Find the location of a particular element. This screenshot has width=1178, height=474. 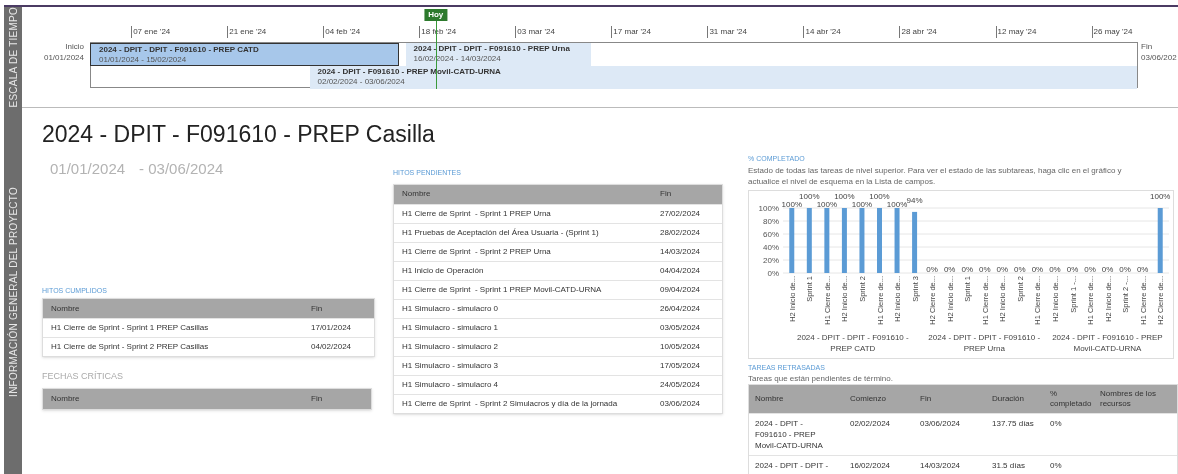

table-cell-text: 2024 - DPIT - F091610 - PREP Movil-CATD-URNA is located at coordinates (789, 434).